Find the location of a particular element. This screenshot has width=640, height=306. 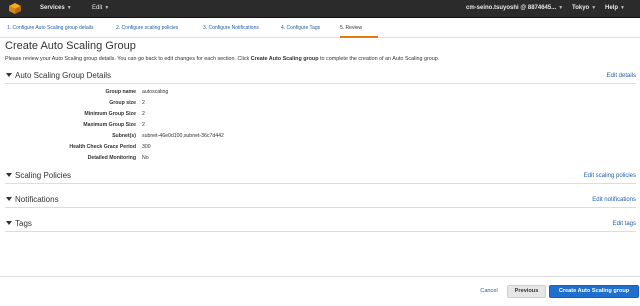

wizard-step-group-details: 1. Configure Auto Scaling group details is located at coordinates (50, 29).